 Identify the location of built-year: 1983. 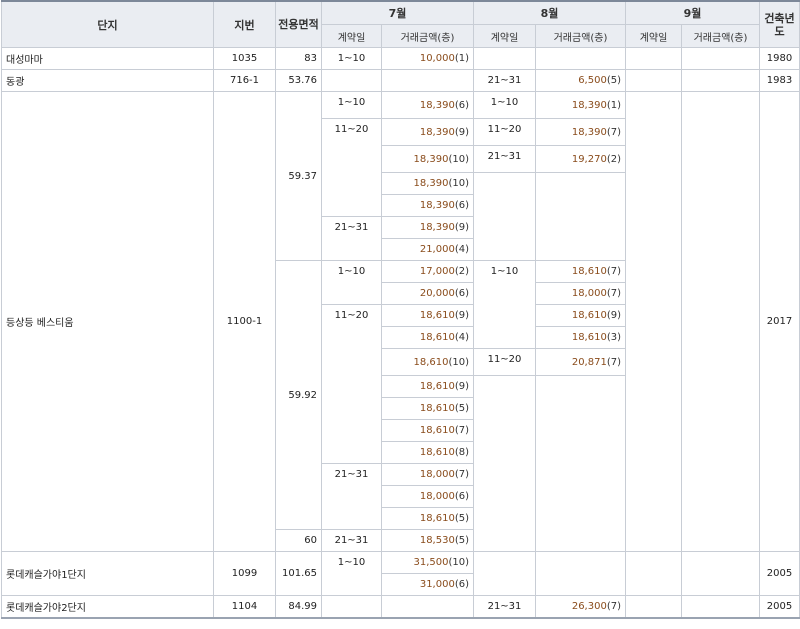
(779, 80).